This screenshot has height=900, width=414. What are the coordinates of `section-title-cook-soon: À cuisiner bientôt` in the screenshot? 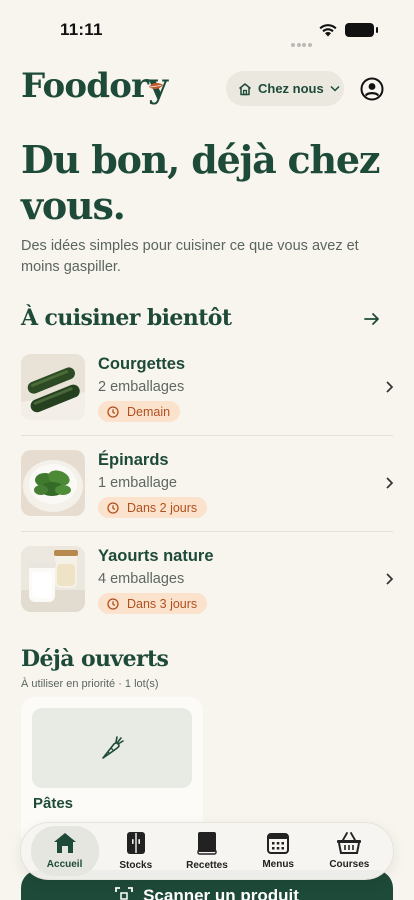 It's located at (126, 318).